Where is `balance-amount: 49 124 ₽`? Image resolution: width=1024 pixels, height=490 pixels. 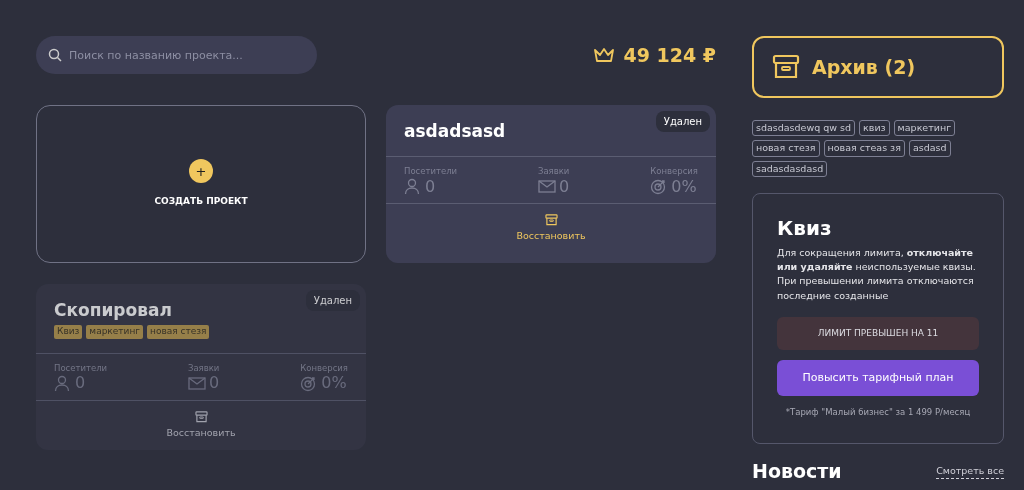
balance-amount: 49 124 ₽ is located at coordinates (669, 55).